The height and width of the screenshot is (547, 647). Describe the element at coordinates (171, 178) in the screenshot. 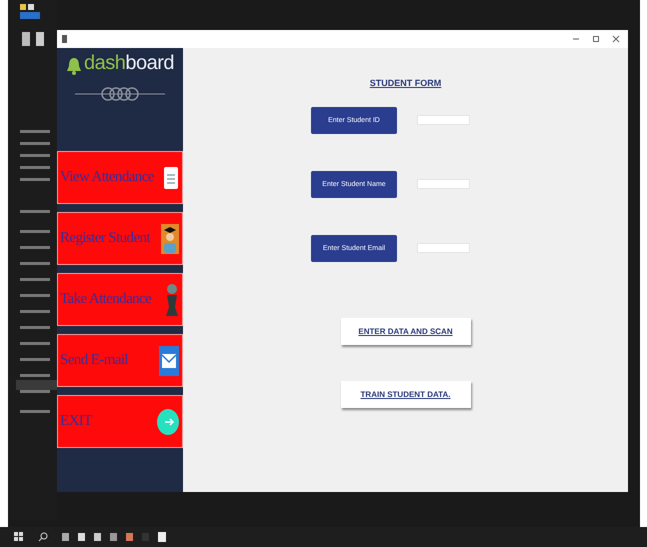

I see `document-icon` at that location.